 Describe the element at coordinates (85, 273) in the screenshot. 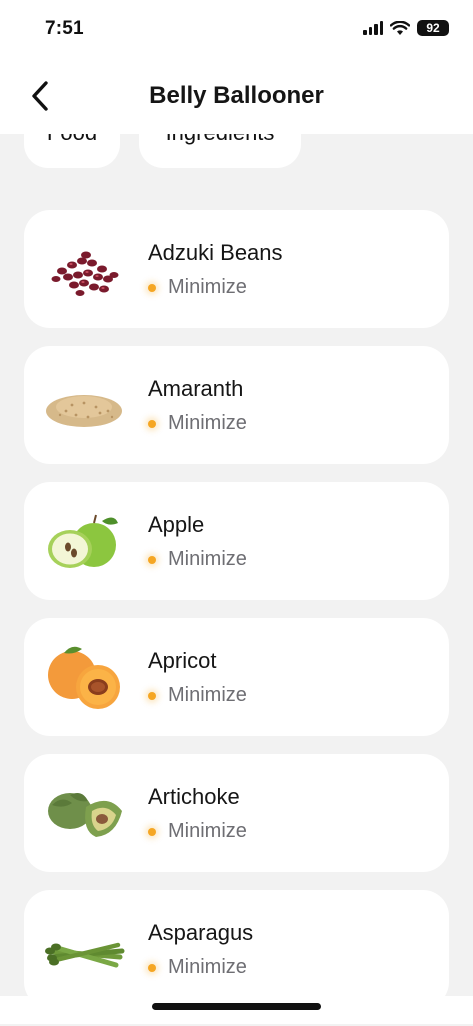

I see `adzuki-beans-image` at that location.